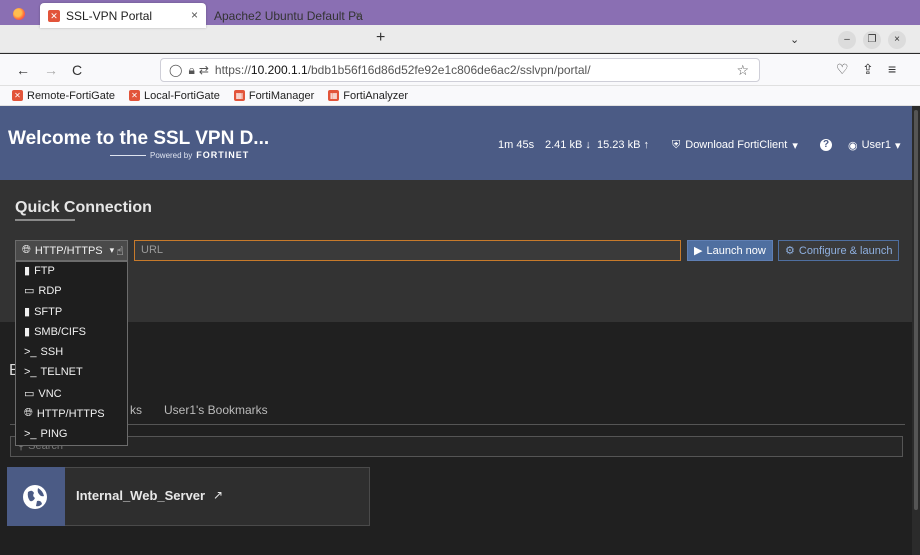 The height and width of the screenshot is (555, 920). I want to click on forward-button: →, so click(51, 70).